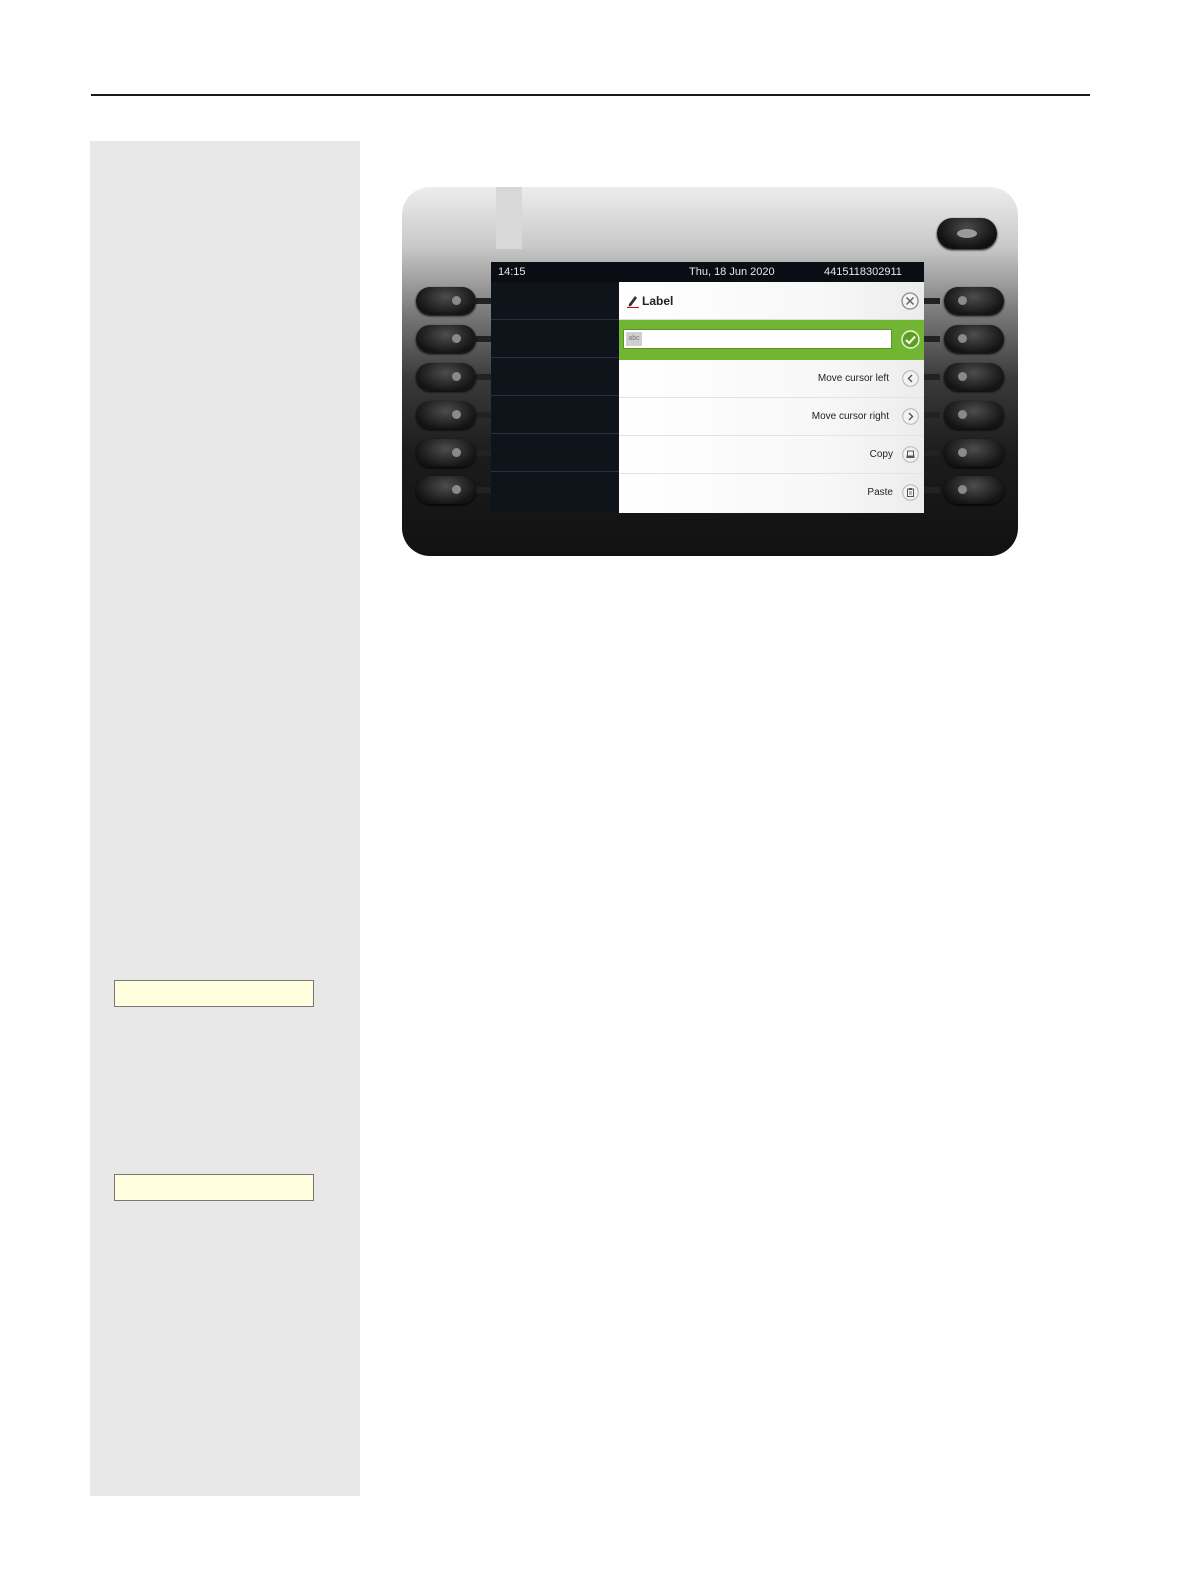 This screenshot has width=1190, height=1582. I want to click on menu-item-move-cursor-left: Move cursor left, so click(771, 379).